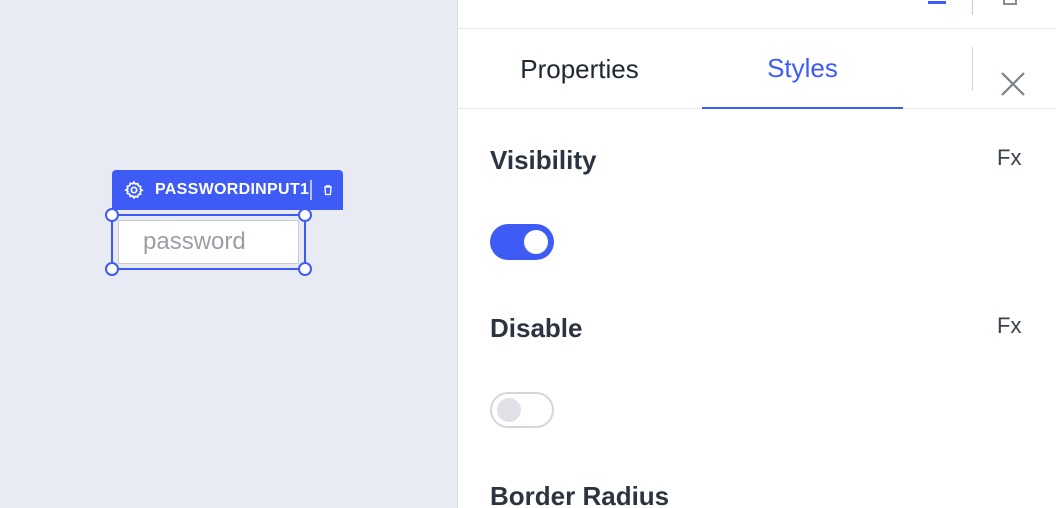 This screenshot has width=1056, height=508. Describe the element at coordinates (543, 160) in the screenshot. I see `visibility-title: Visibility` at that location.